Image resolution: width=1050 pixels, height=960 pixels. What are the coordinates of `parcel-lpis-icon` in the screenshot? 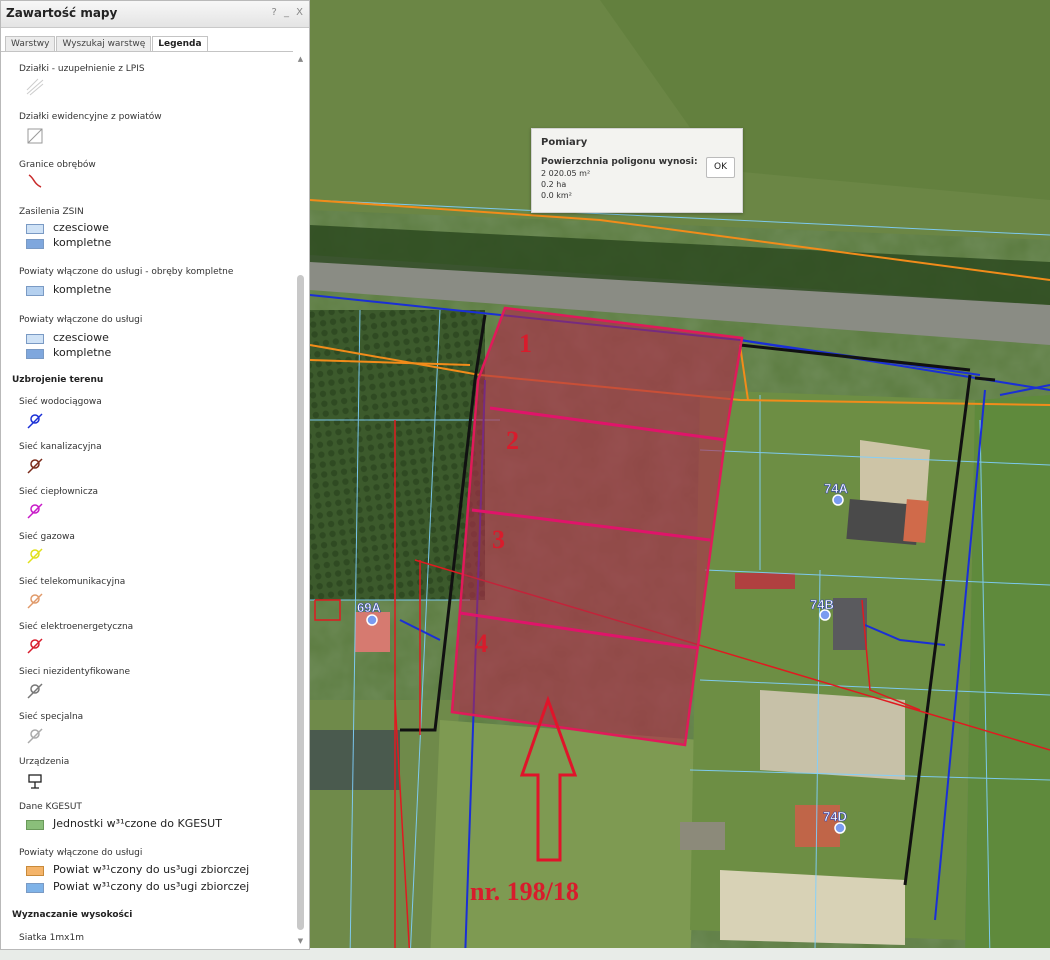 It's located at (35, 87).